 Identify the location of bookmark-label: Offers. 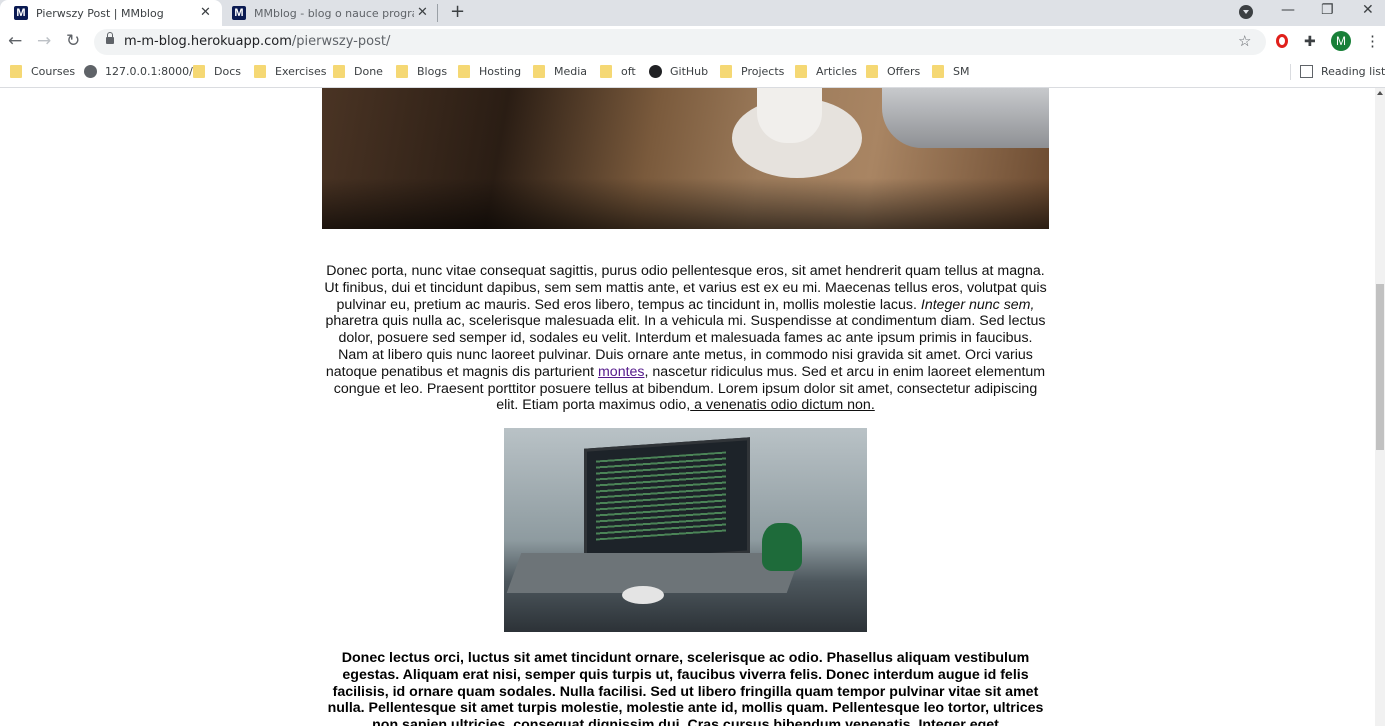
(904, 71).